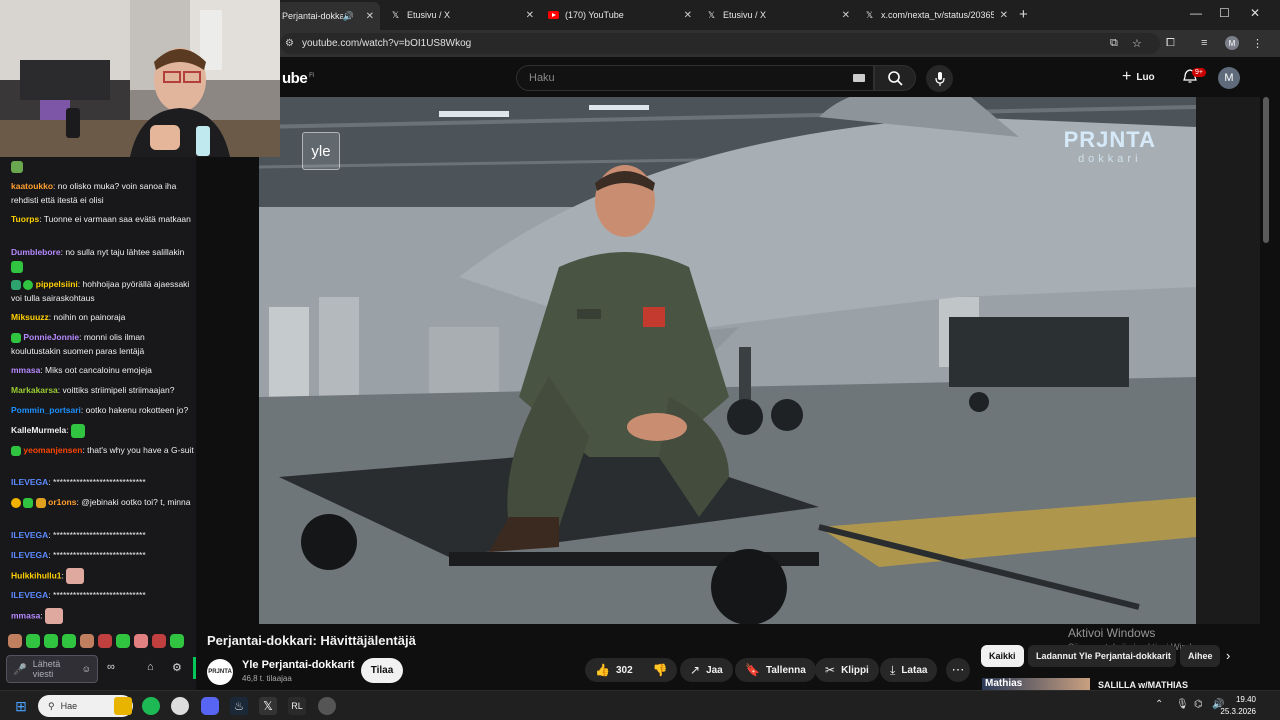  Describe the element at coordinates (620, 15) in the screenshot. I see `tab-youtube: (170) YouTube ✕` at that location.